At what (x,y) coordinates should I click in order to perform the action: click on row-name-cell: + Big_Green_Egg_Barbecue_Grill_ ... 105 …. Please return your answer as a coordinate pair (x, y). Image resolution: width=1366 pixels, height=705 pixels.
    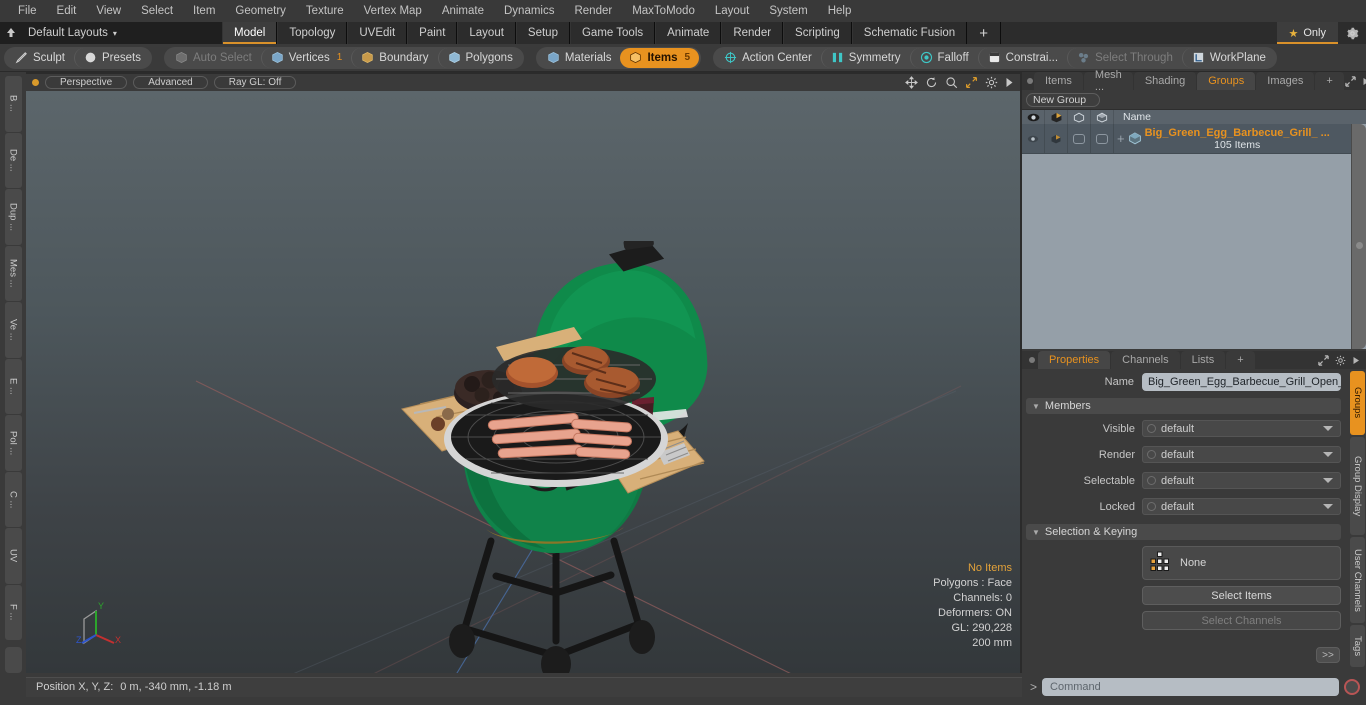
    Looking at the image, I should click on (1232, 138).